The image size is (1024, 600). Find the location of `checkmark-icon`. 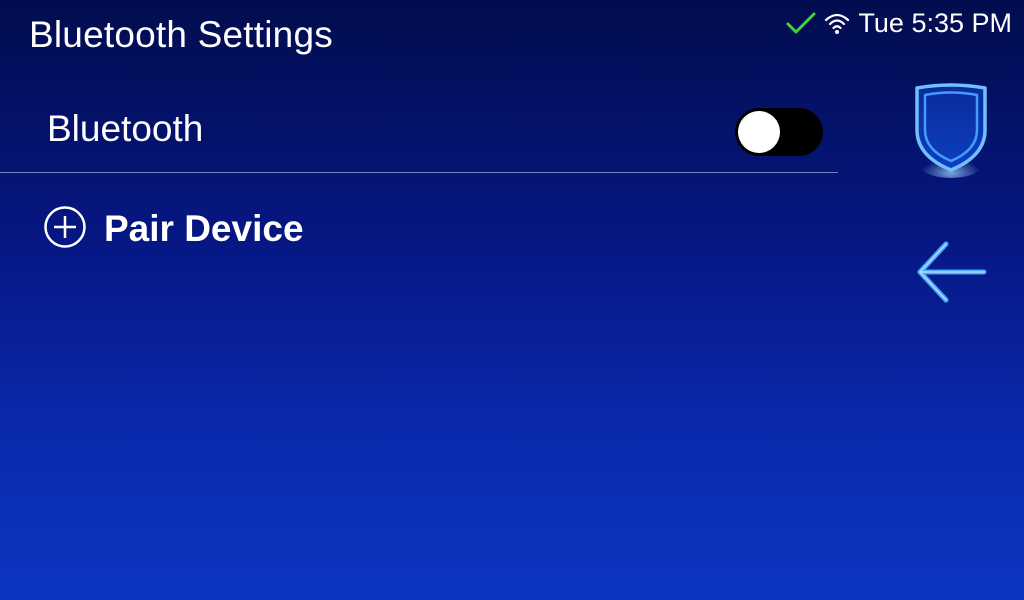

checkmark-icon is located at coordinates (801, 23).